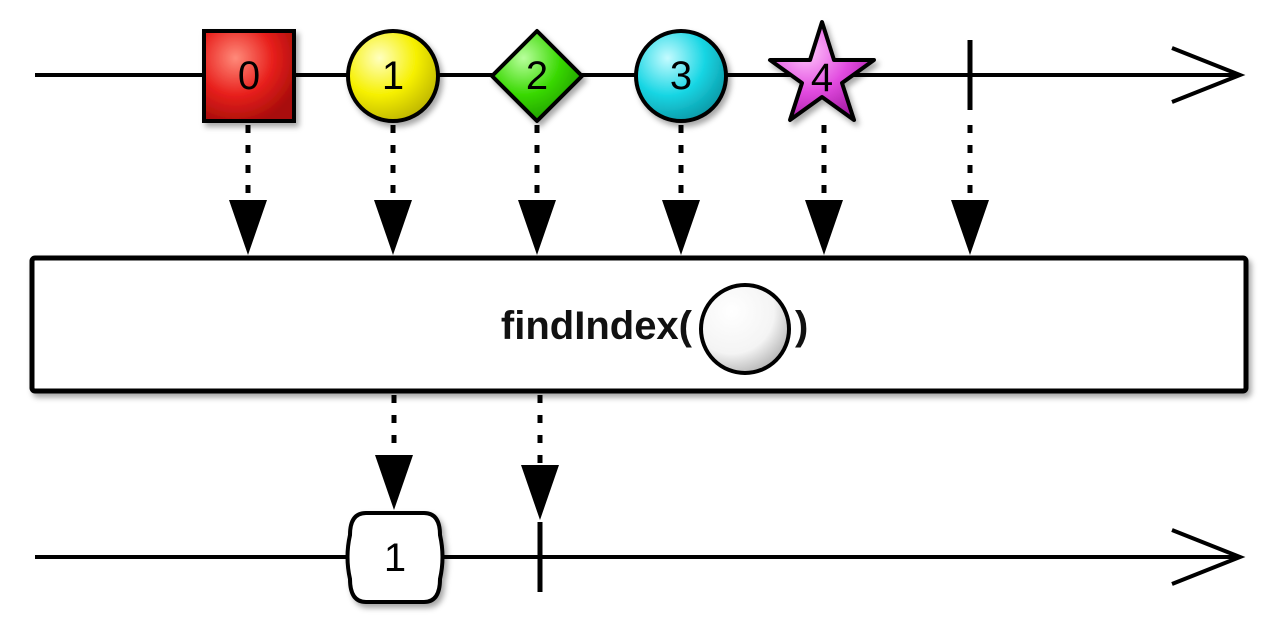 Image resolution: width=1280 pixels, height=630 pixels. Describe the element at coordinates (822, 78) in the screenshot. I see `input-marble-label: 4` at that location.